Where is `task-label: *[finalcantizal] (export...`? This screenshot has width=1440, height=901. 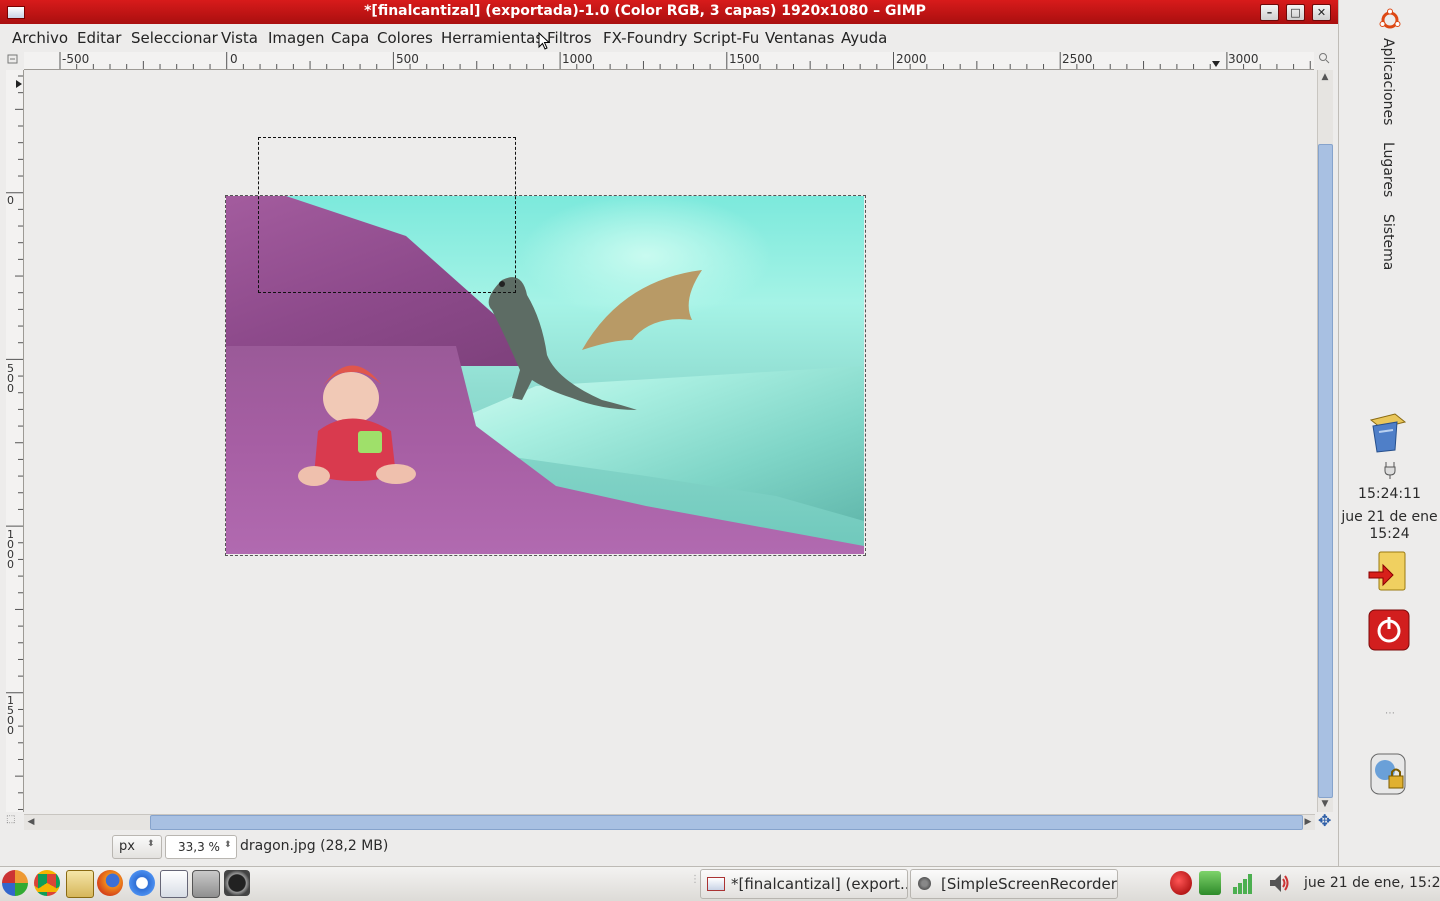
task-label: *[finalcantizal] (export... is located at coordinates (819, 884).